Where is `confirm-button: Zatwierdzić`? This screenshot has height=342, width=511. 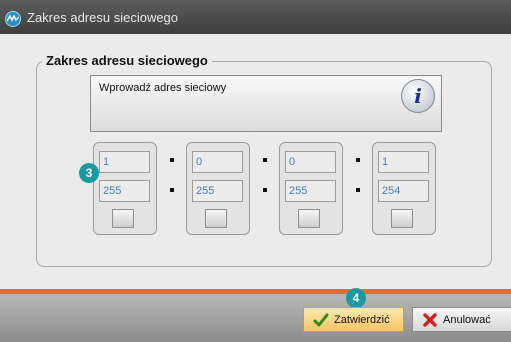 confirm-button: Zatwierdzić is located at coordinates (353, 319).